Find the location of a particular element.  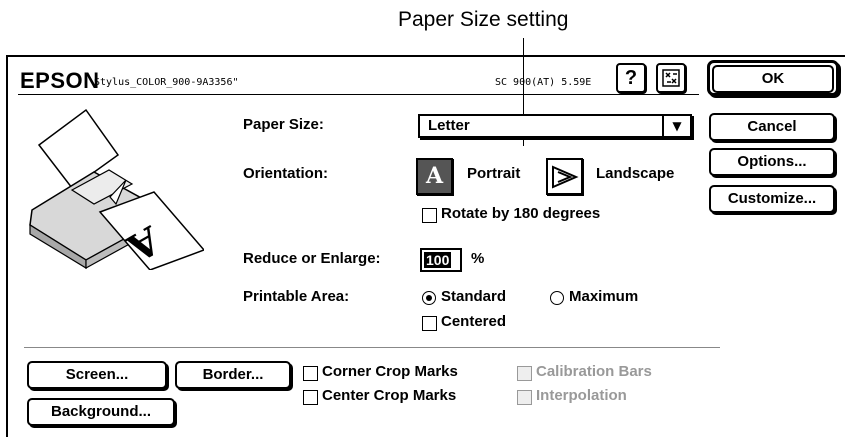

rotate-180-label: Rotate by 180 degrees is located at coordinates (520, 213).